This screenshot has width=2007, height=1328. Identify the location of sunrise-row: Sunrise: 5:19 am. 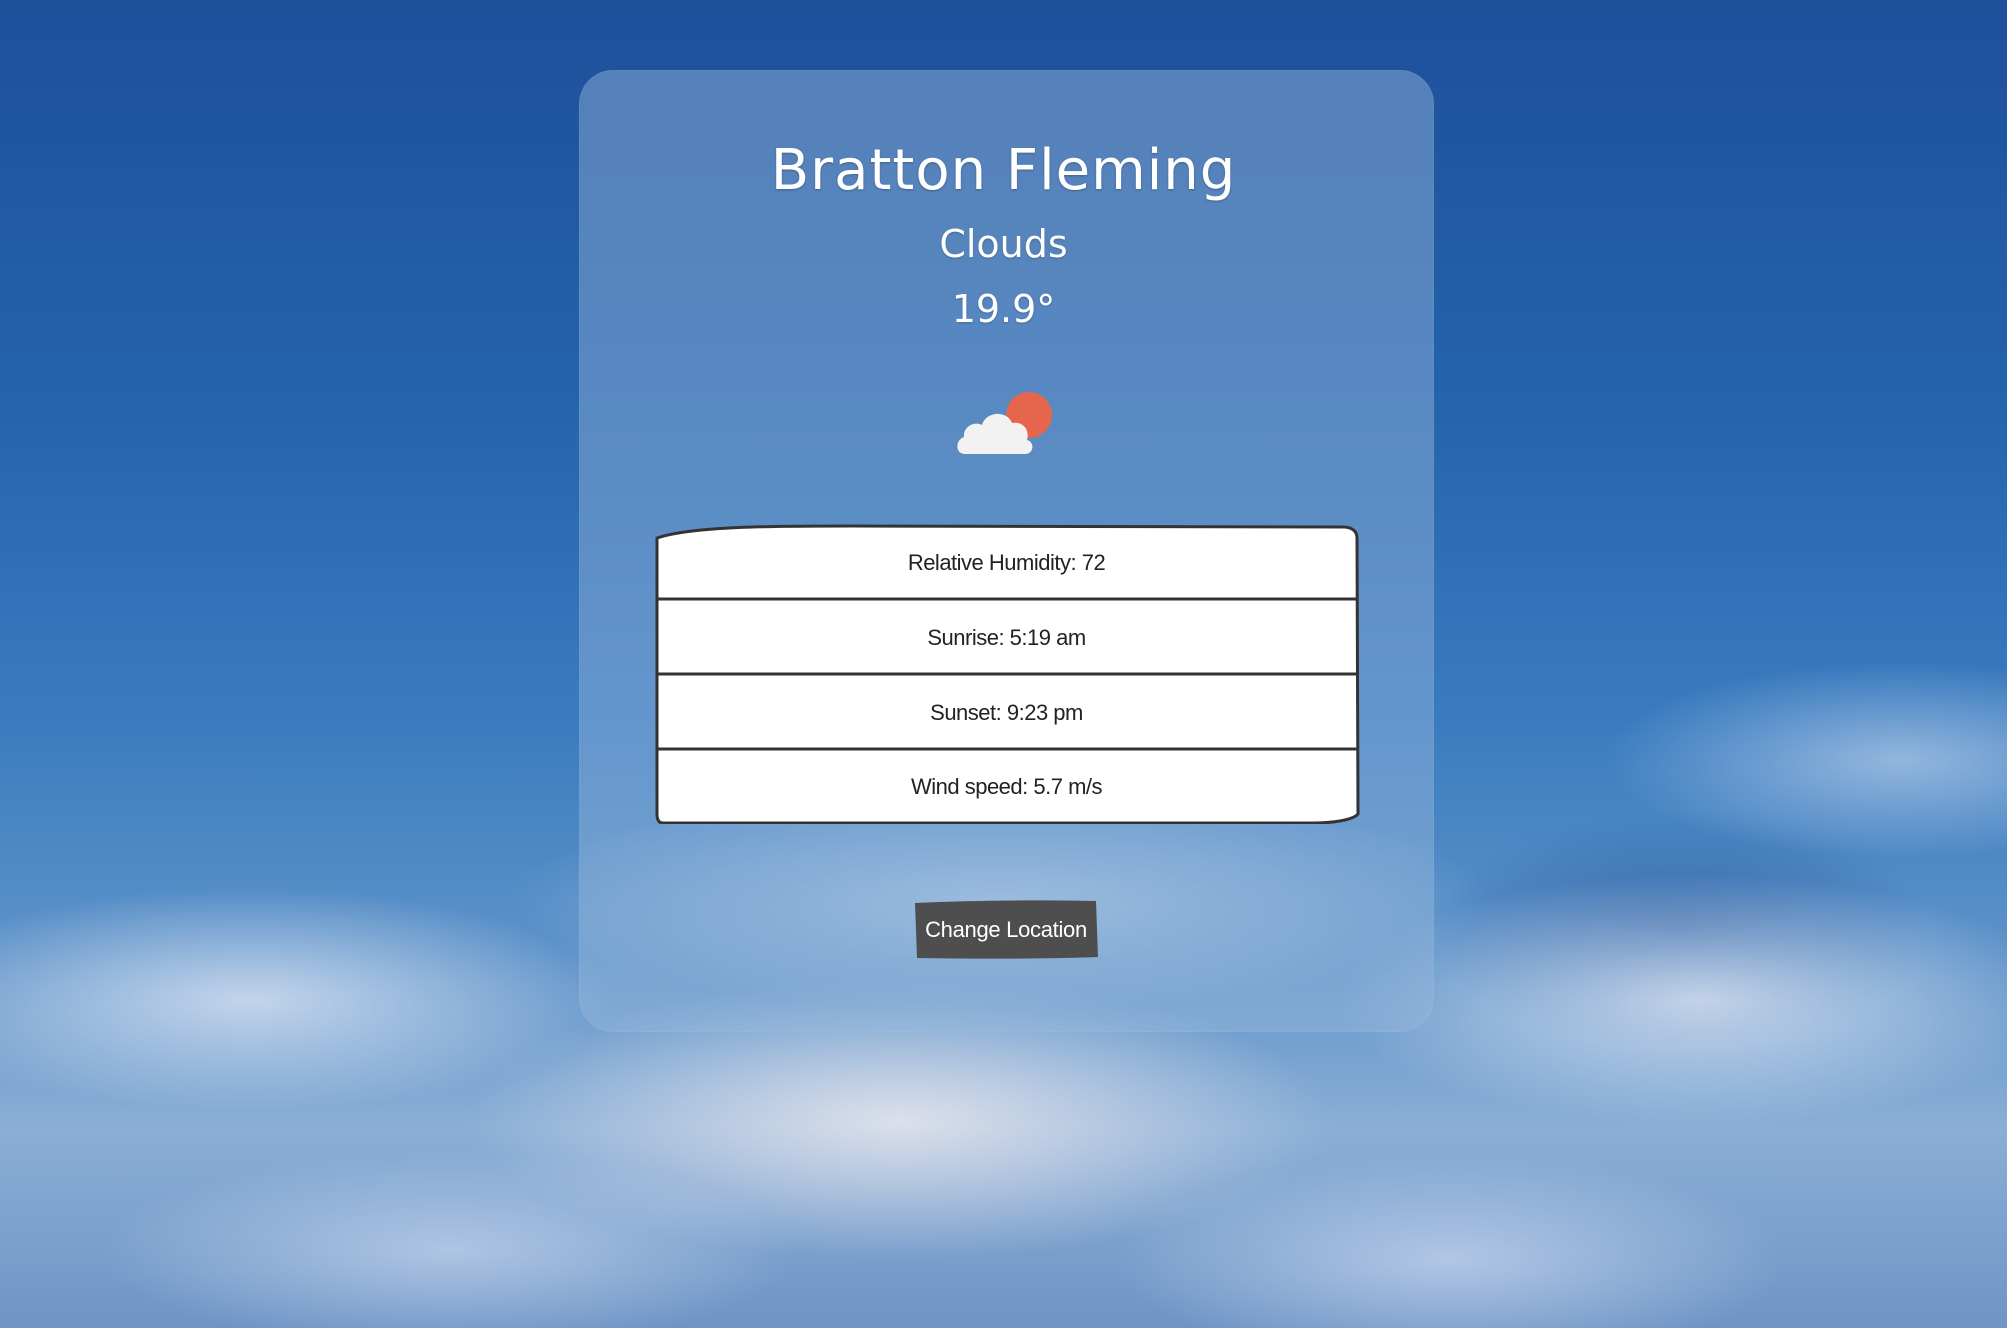
(1006, 637).